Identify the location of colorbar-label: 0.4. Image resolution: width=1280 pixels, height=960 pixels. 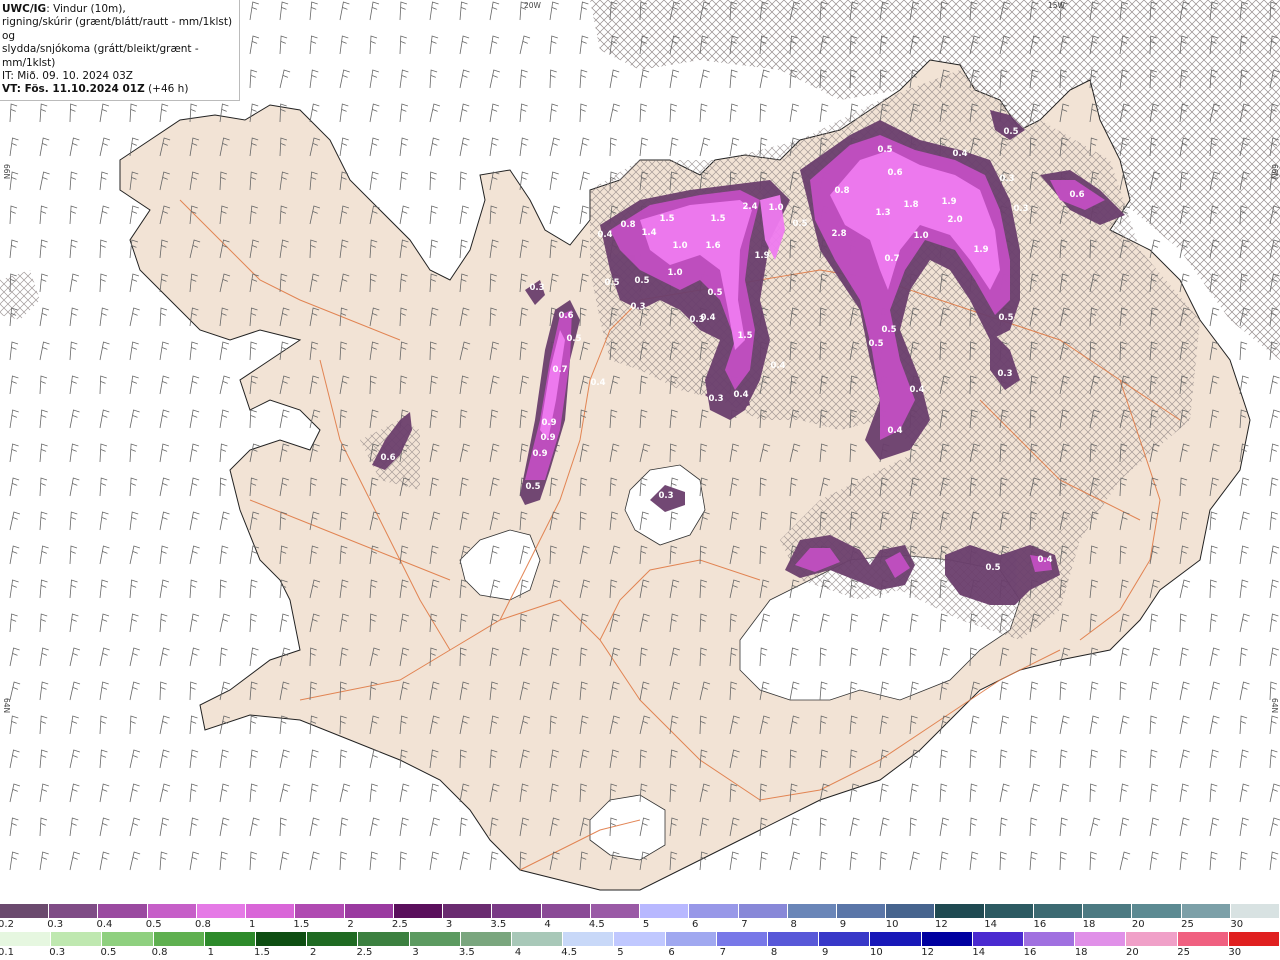
(104, 924).